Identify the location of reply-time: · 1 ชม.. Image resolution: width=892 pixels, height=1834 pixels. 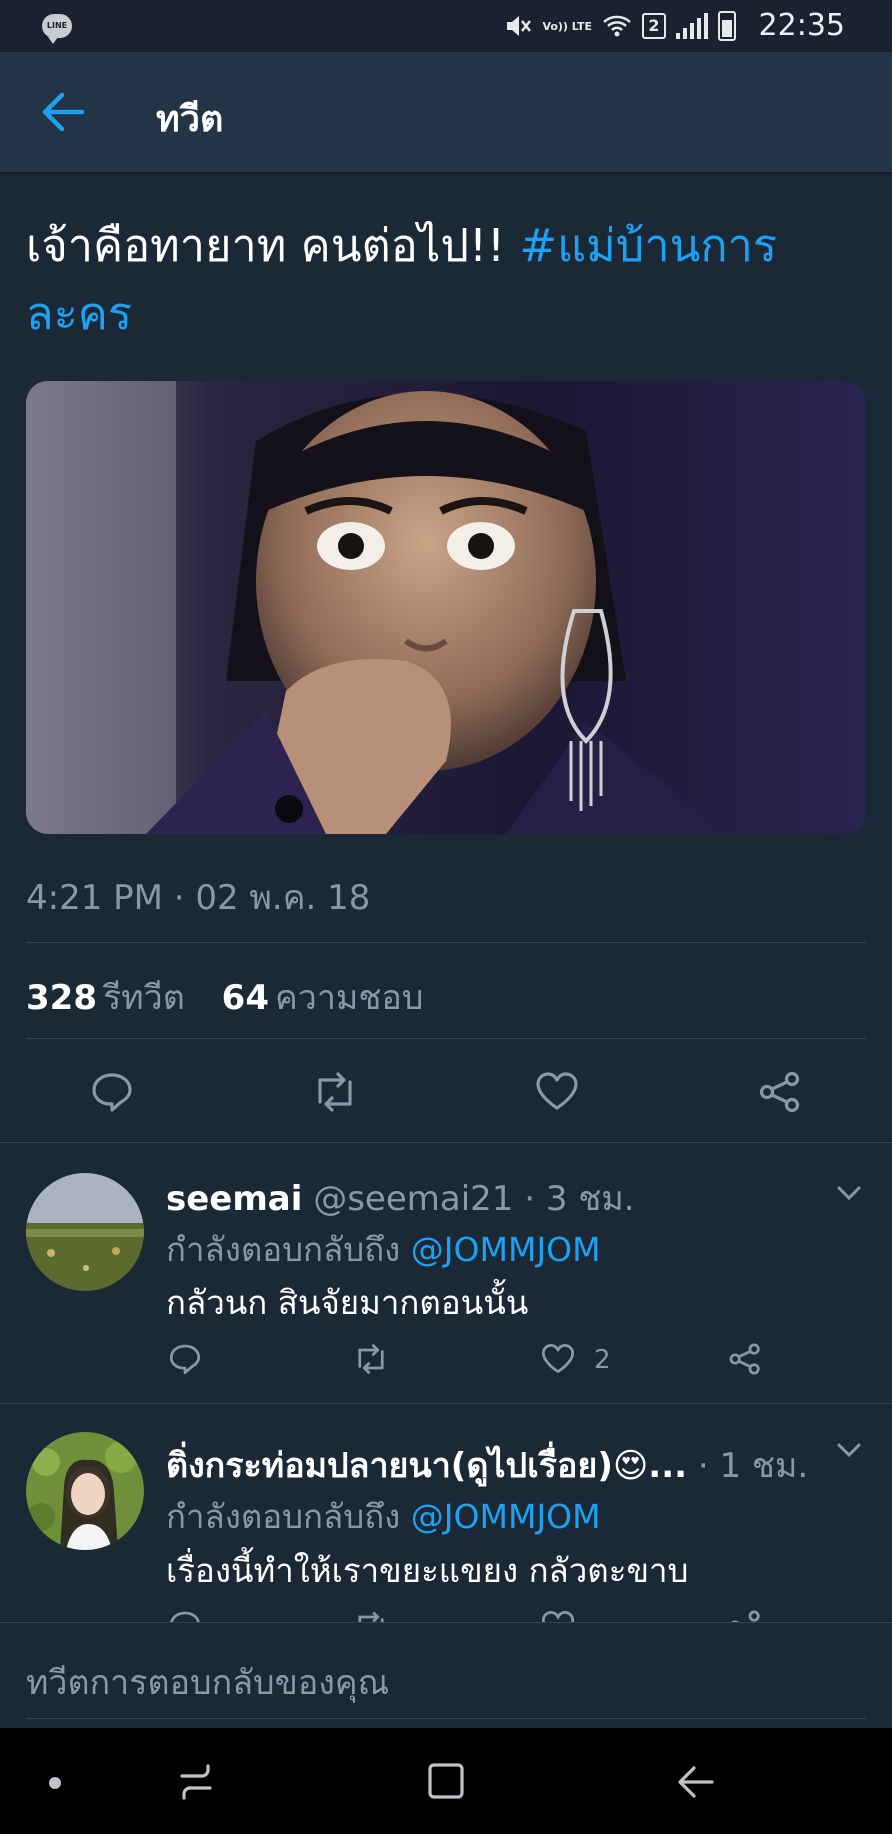
(753, 1466).